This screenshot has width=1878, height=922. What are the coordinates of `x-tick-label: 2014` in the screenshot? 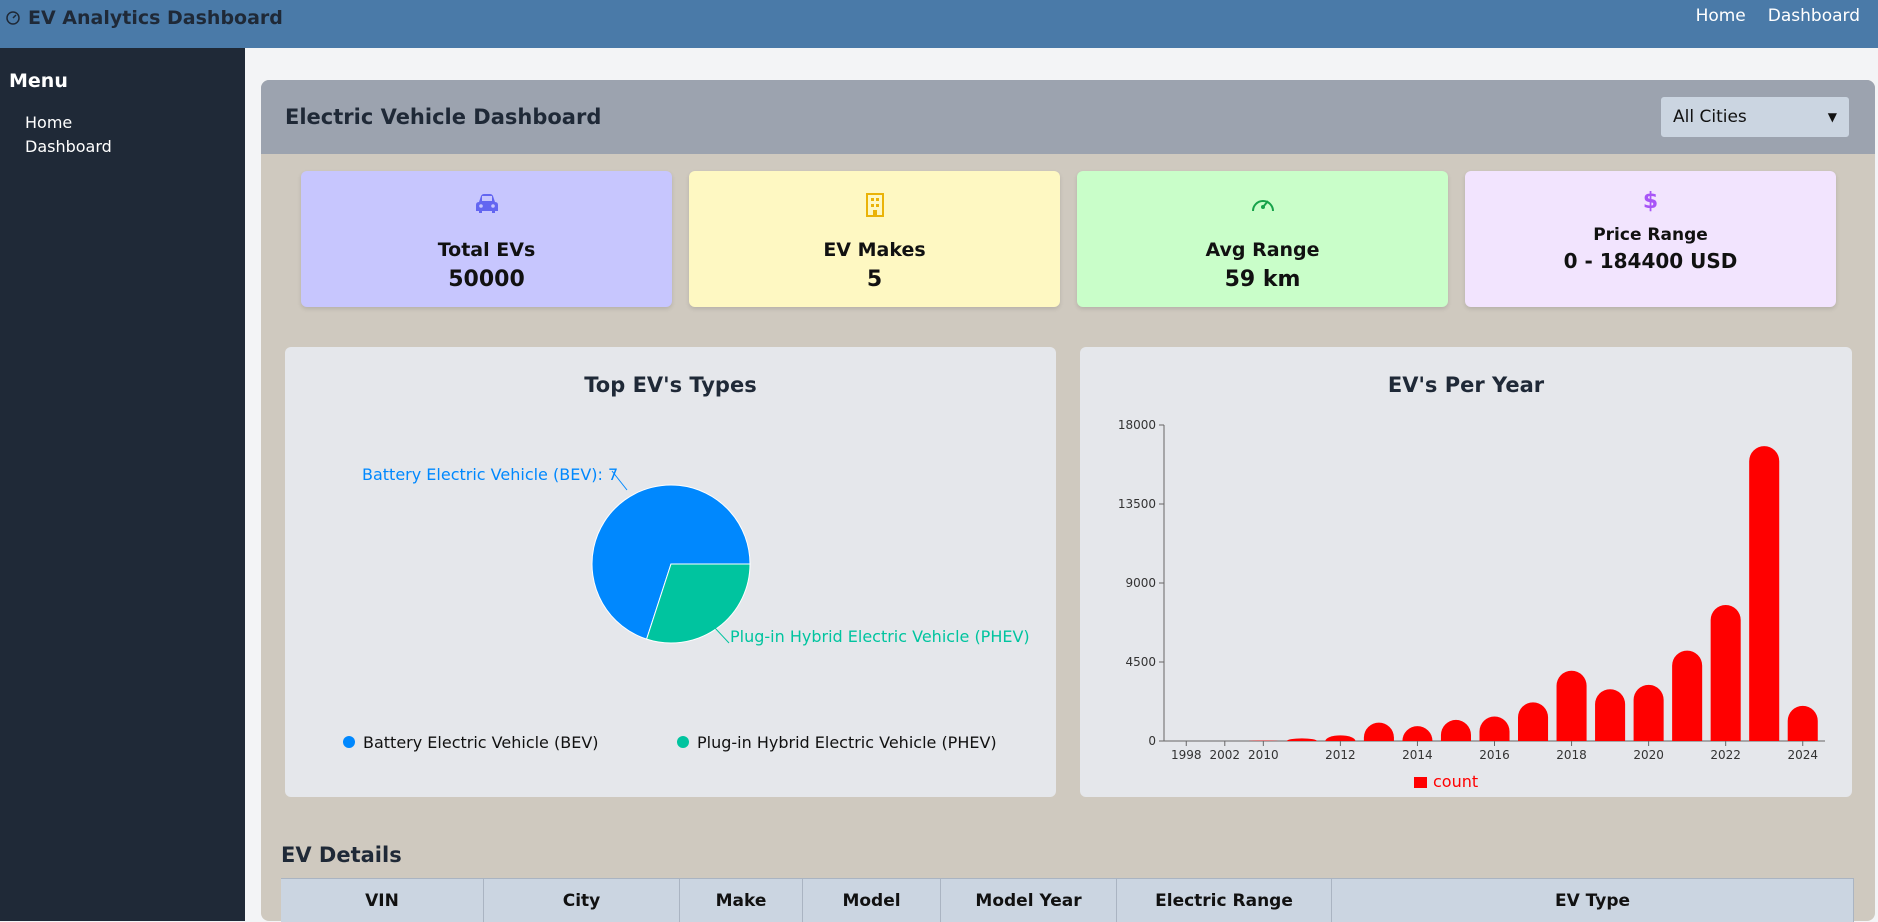 It's located at (1417, 755).